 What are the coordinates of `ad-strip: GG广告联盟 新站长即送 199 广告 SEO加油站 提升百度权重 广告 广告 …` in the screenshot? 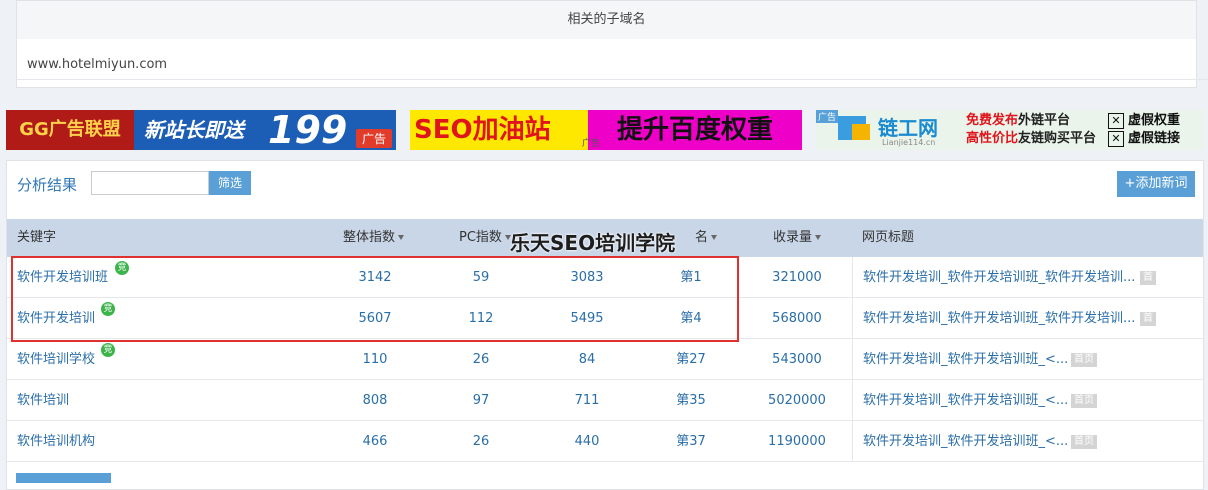 It's located at (605, 130).